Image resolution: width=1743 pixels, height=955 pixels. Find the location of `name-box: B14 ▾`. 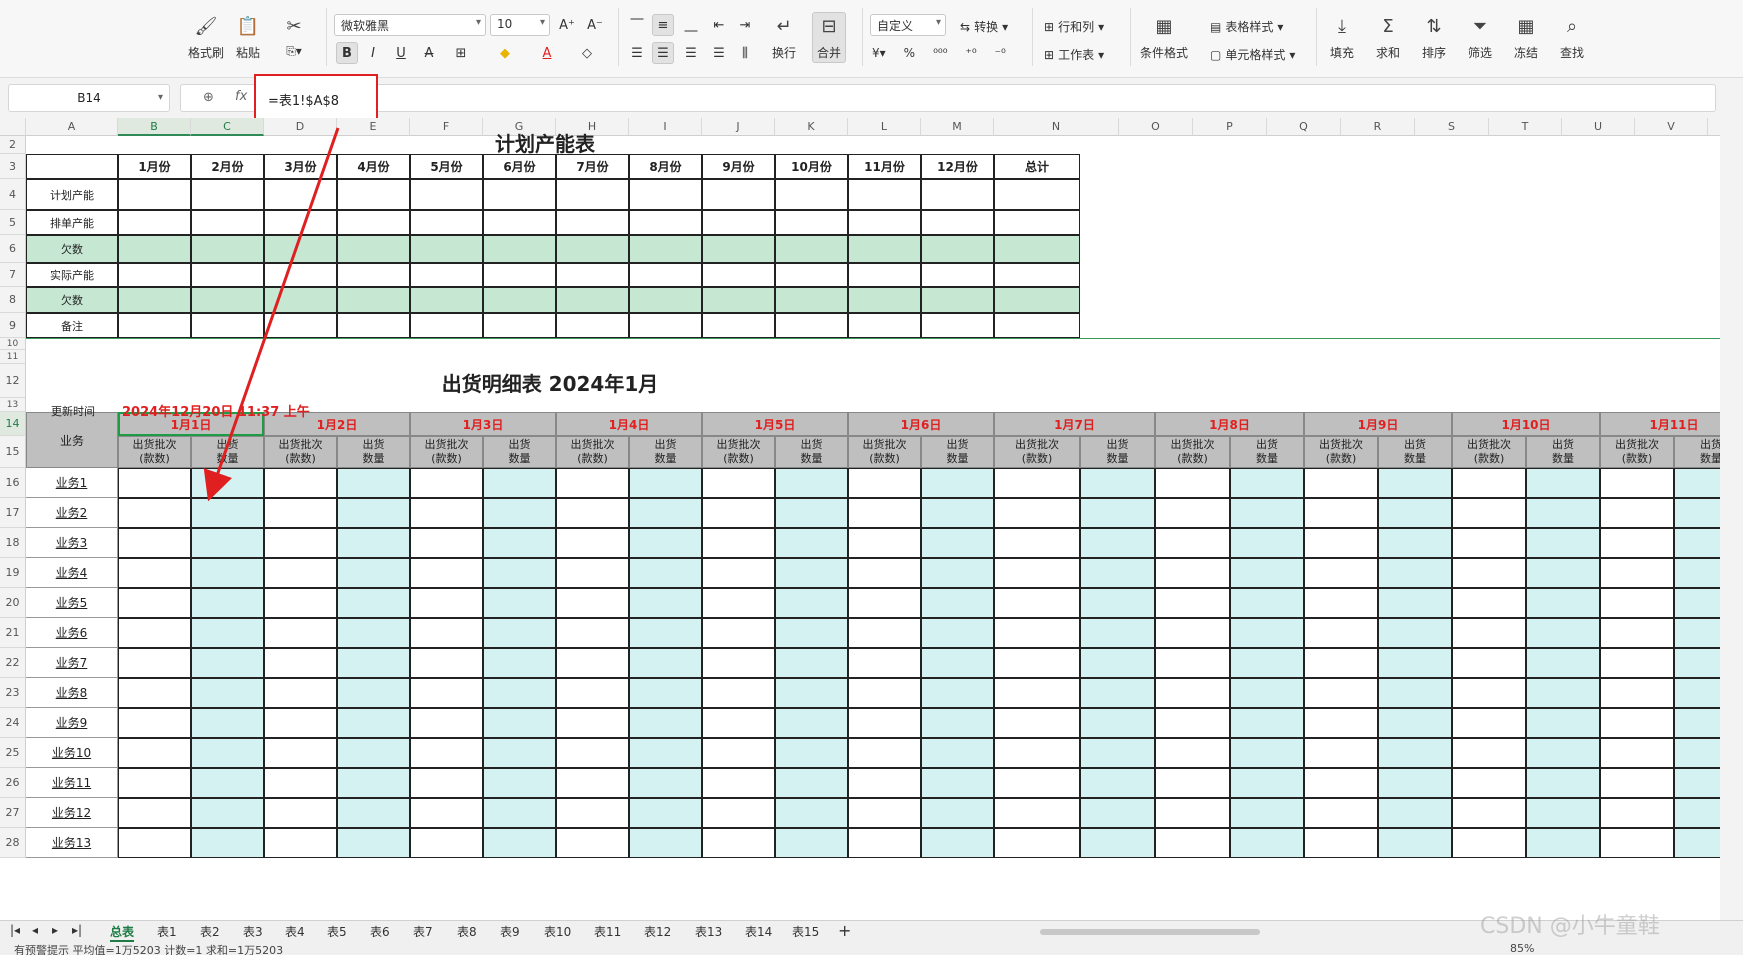

name-box: B14 ▾ is located at coordinates (89, 98).